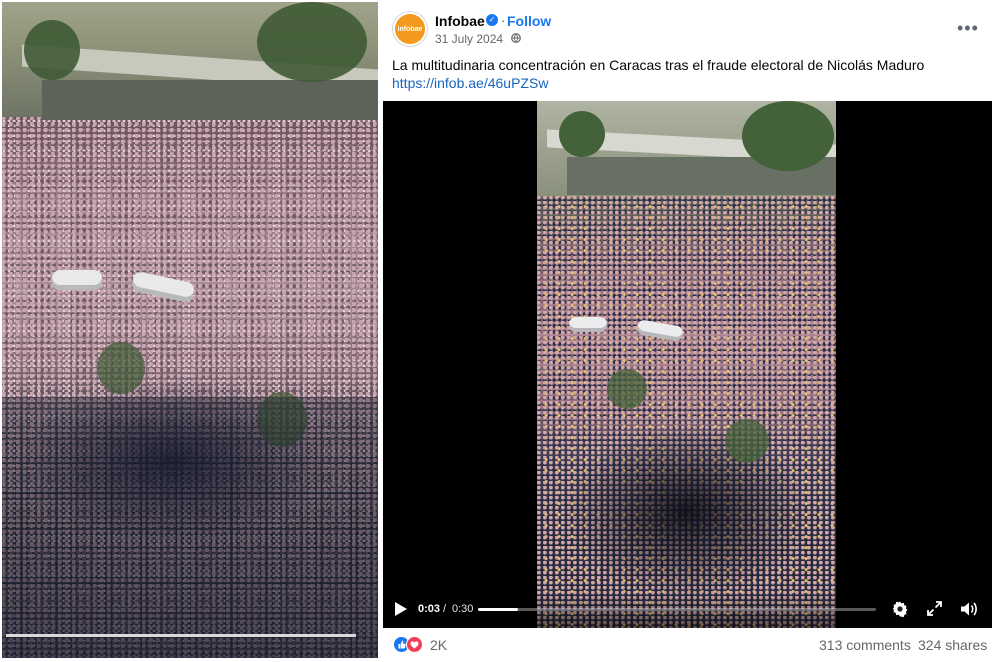 Image resolution: width=992 pixels, height=662 pixels. Describe the element at coordinates (380, 331) in the screenshot. I see `divider` at that location.